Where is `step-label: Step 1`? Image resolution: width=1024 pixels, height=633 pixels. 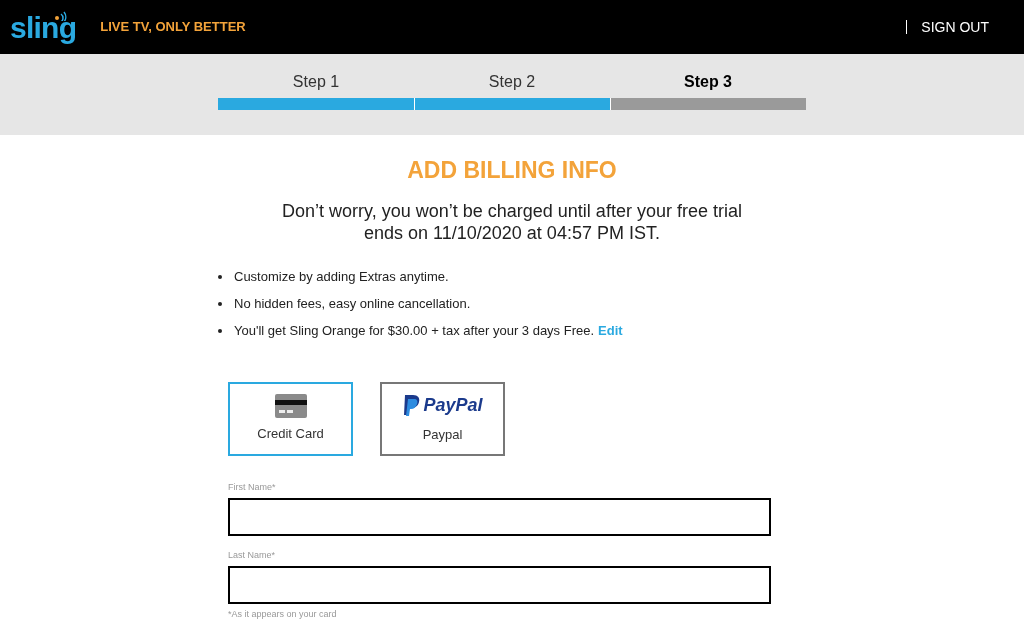 step-label: Step 1 is located at coordinates (316, 82).